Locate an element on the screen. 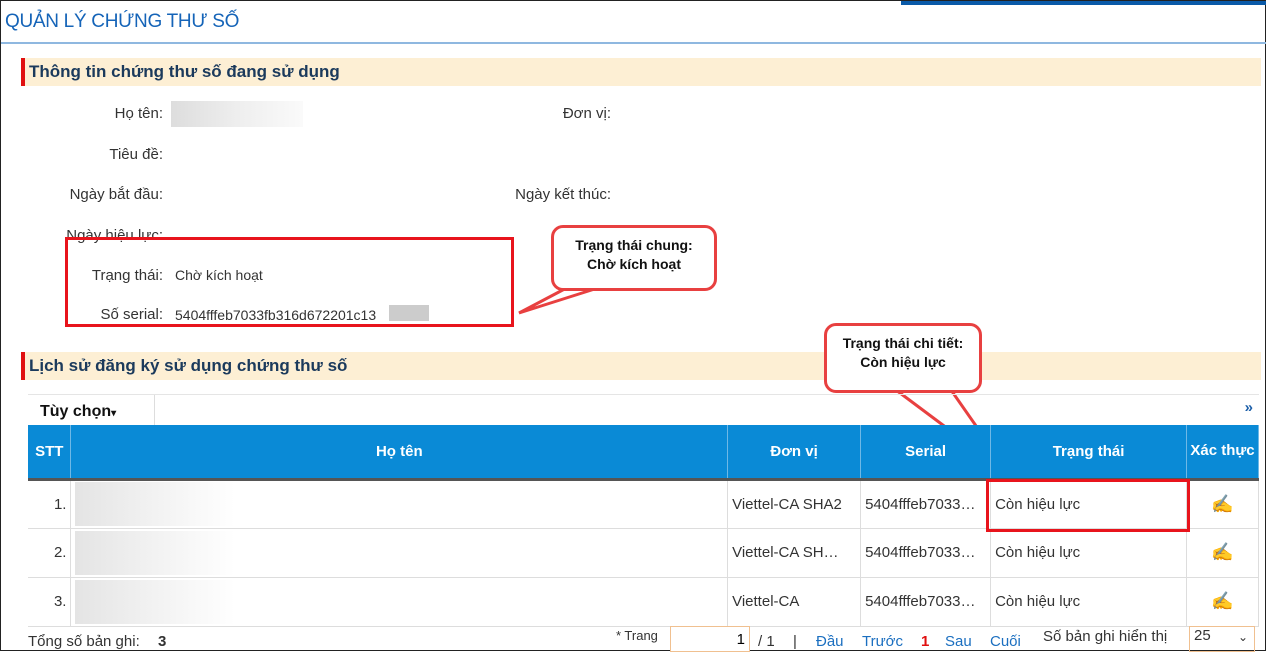 The height and width of the screenshot is (652, 1266). highlight-status-box is located at coordinates (289, 282).